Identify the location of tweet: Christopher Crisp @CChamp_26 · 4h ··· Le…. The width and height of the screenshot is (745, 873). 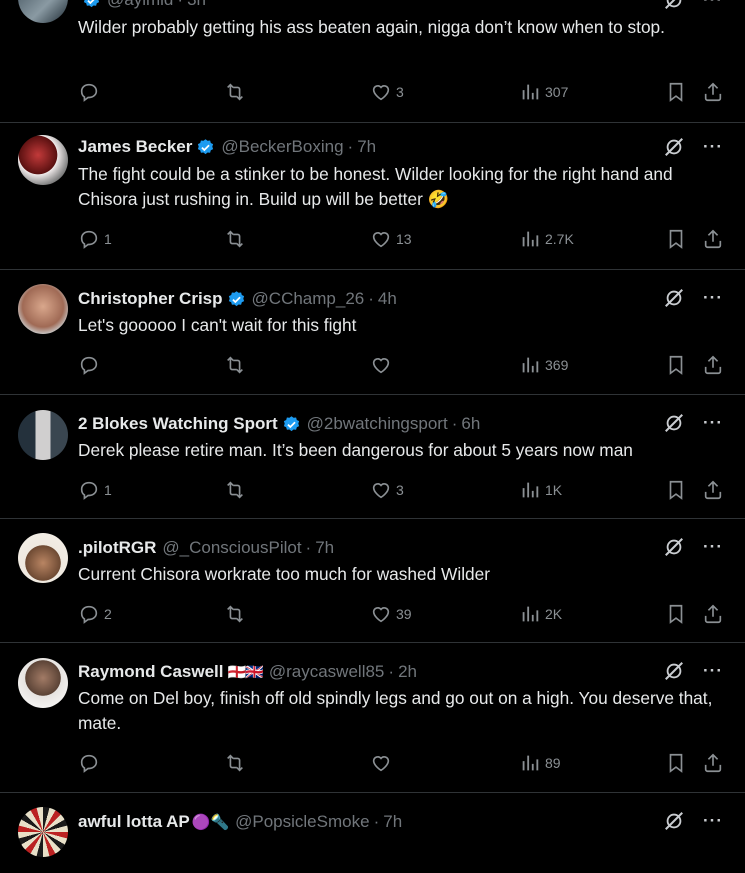
(372, 332).